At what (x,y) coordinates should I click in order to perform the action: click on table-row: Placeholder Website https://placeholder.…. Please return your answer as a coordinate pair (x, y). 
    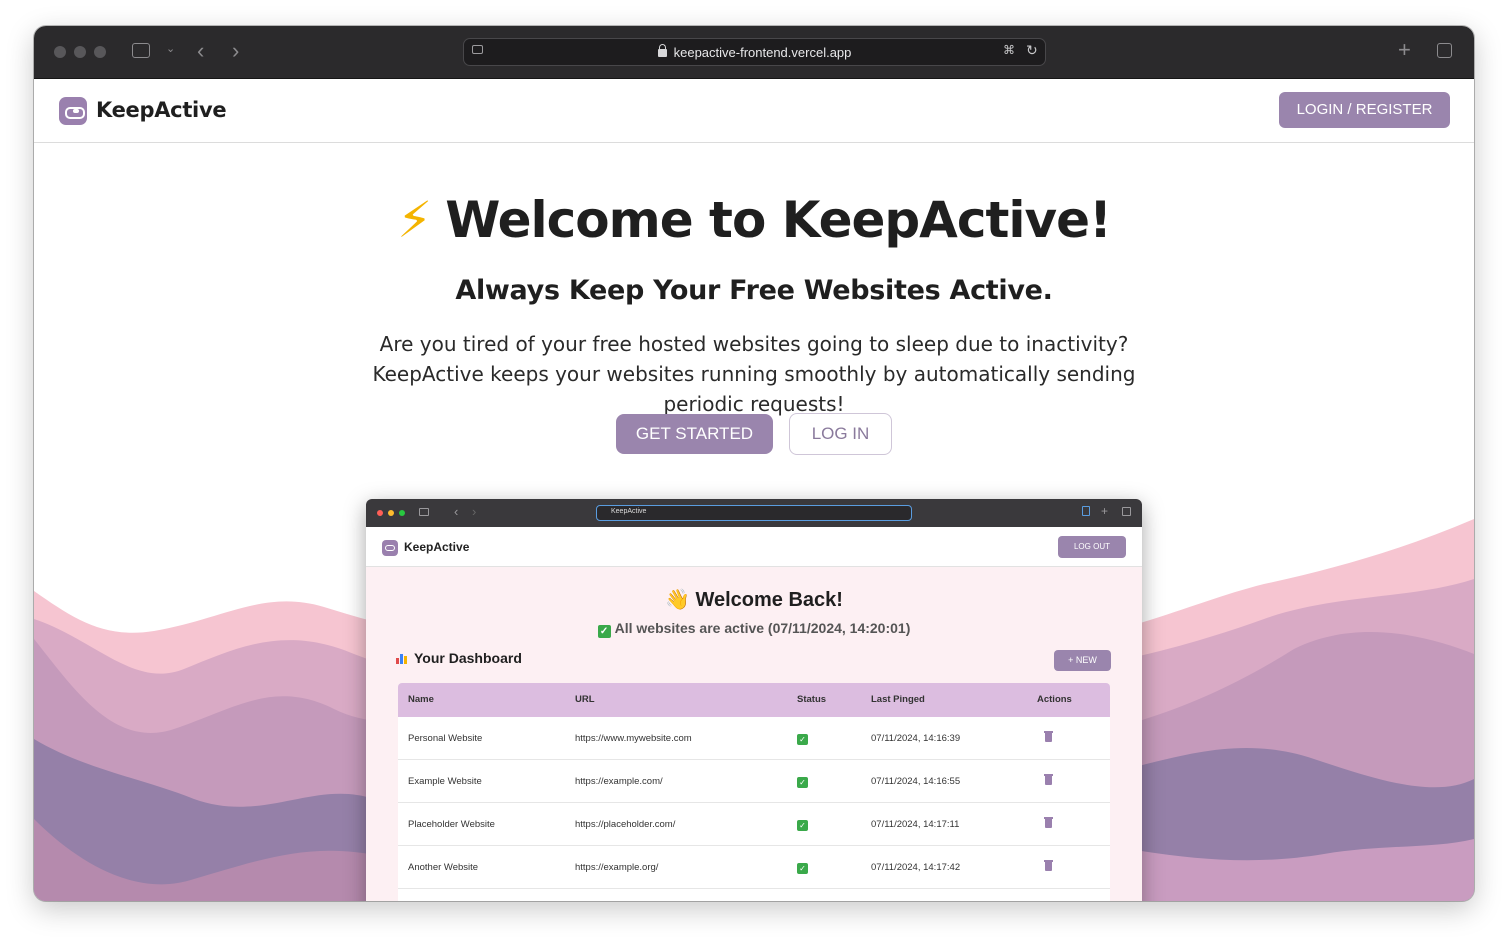
    Looking at the image, I should click on (754, 824).